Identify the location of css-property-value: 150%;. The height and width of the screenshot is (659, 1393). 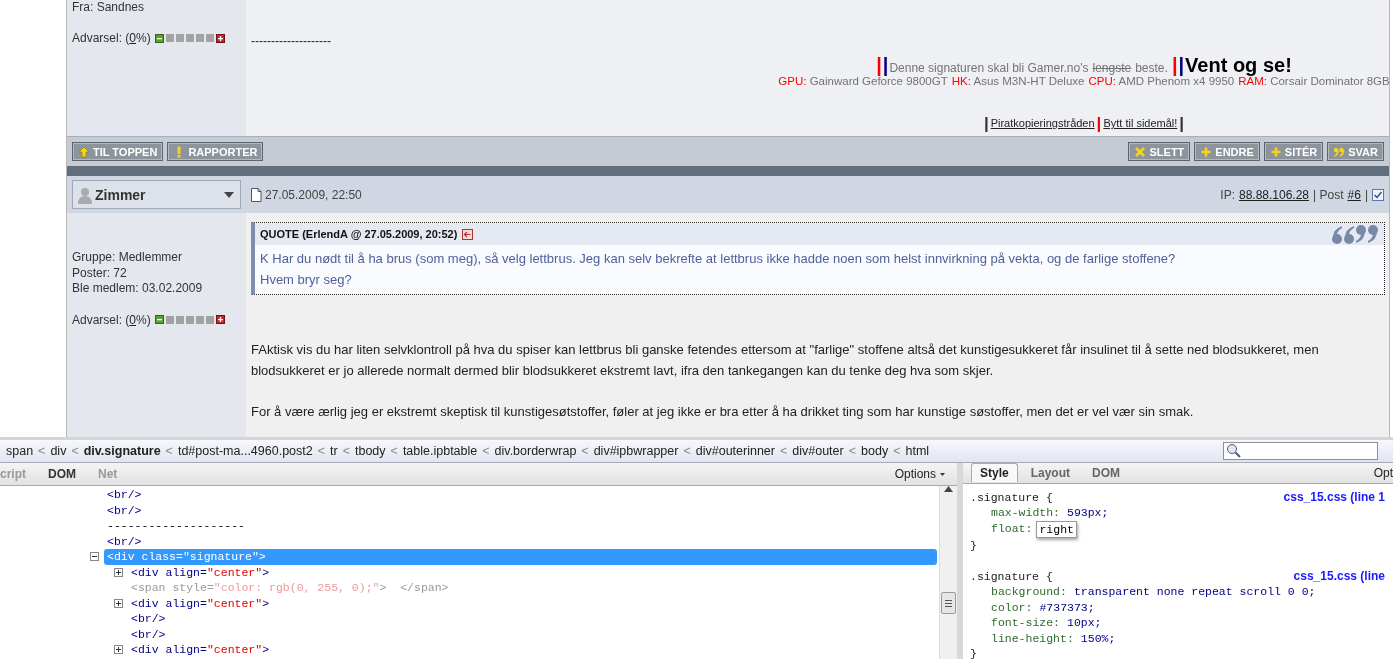
(1098, 638).